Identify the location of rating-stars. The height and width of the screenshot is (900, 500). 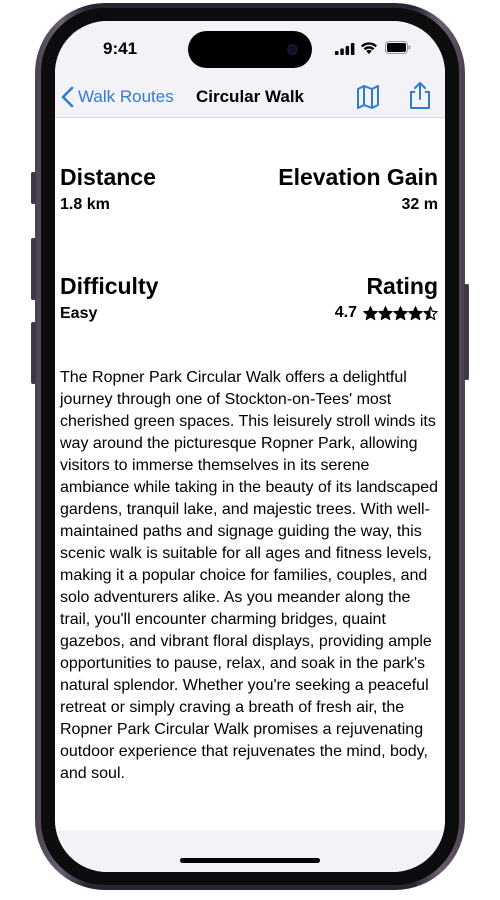
(400, 313).